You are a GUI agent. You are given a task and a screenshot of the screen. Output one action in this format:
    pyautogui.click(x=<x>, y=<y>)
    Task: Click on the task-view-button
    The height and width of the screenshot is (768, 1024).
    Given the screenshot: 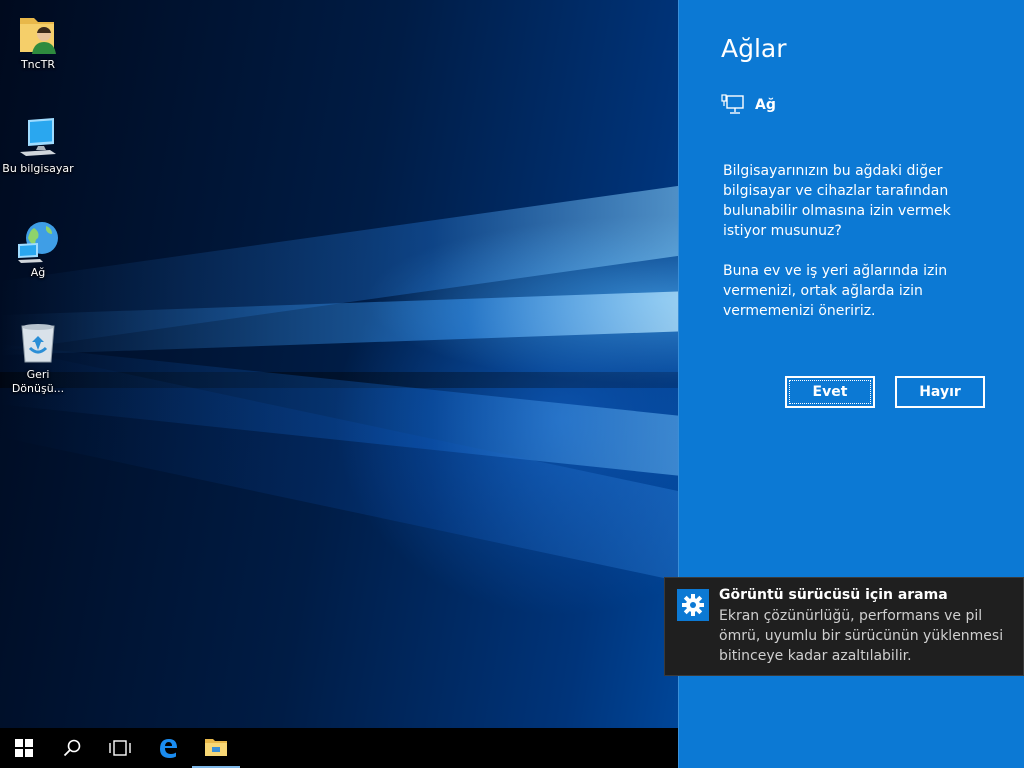 What is the action you would take?
    pyautogui.click(x=120, y=748)
    